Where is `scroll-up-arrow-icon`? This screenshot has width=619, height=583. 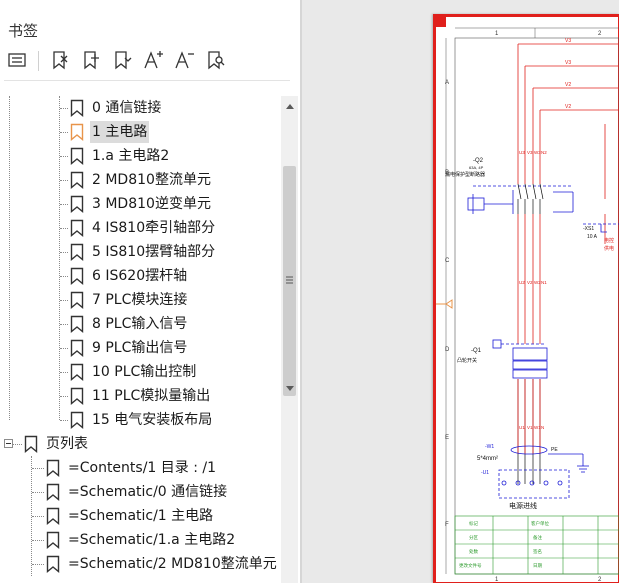 scroll-up-arrow-icon is located at coordinates (289, 106).